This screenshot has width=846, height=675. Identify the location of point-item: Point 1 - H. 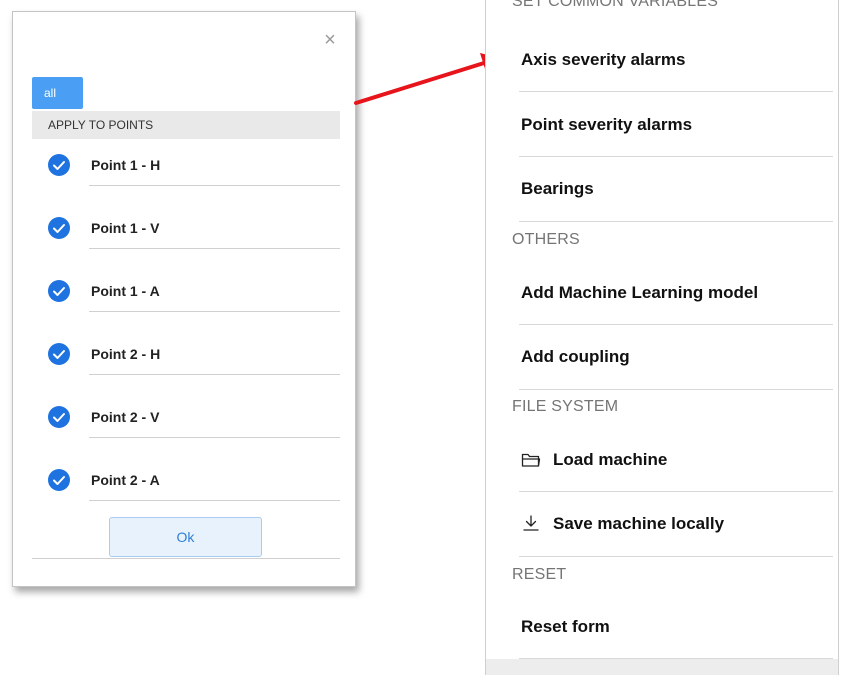
(186, 167).